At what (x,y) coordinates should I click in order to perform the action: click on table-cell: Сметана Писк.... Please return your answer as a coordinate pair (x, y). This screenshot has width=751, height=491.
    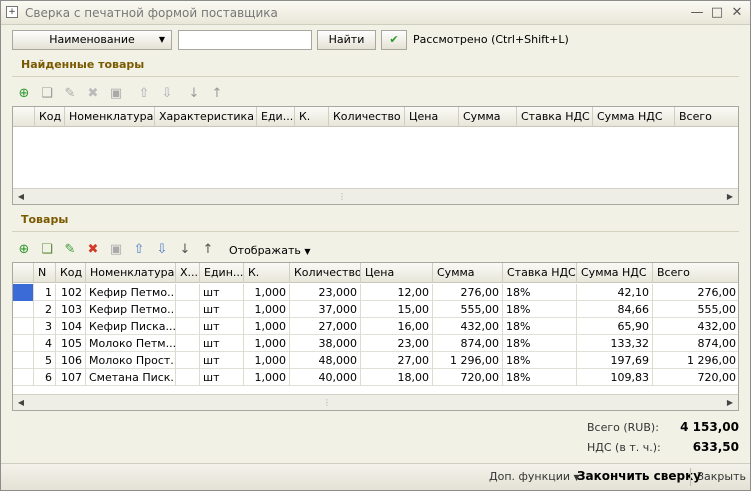
    Looking at the image, I should click on (131, 377).